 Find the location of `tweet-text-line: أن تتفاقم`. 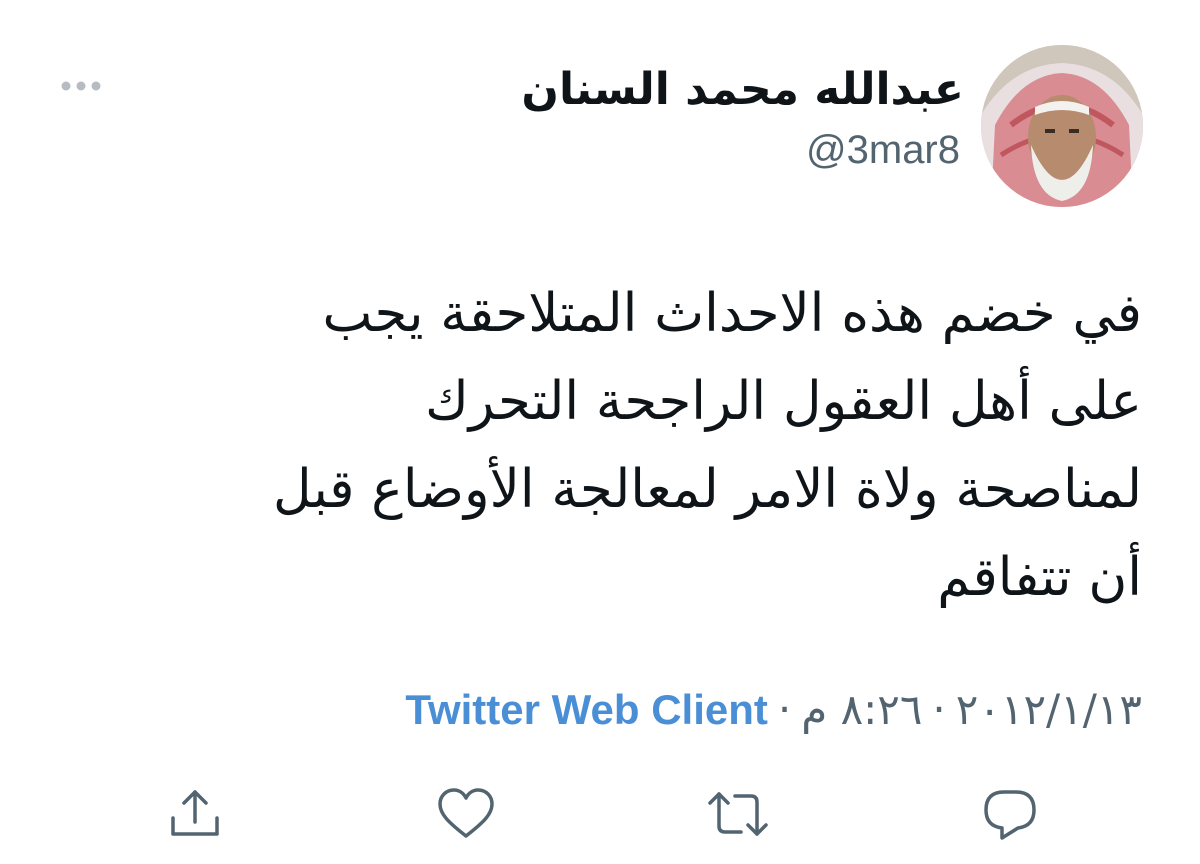

tweet-text-line: أن تتفاقم is located at coordinates (1039, 577).